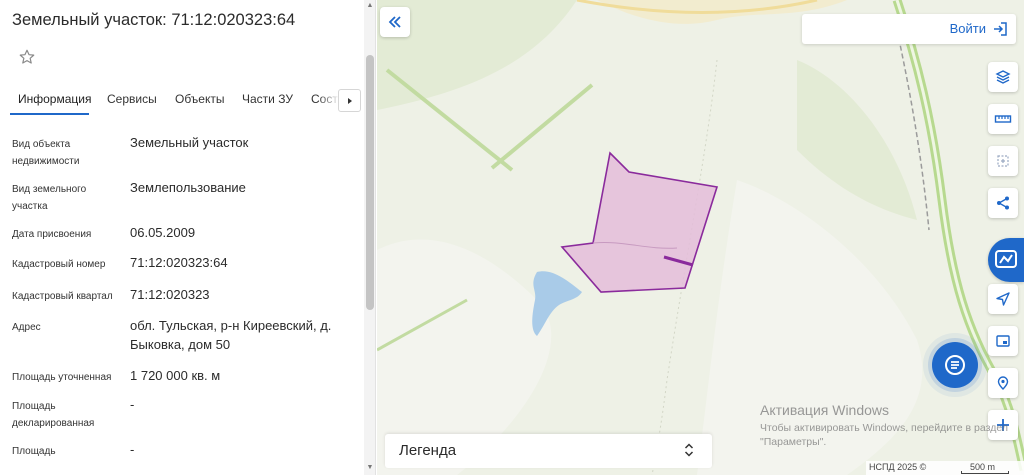 Image resolution: width=1024 pixels, height=475 pixels. What do you see at coordinates (46, 153) in the screenshot?
I see `info-label: Вид объекта недвижимости` at bounding box center [46, 153].